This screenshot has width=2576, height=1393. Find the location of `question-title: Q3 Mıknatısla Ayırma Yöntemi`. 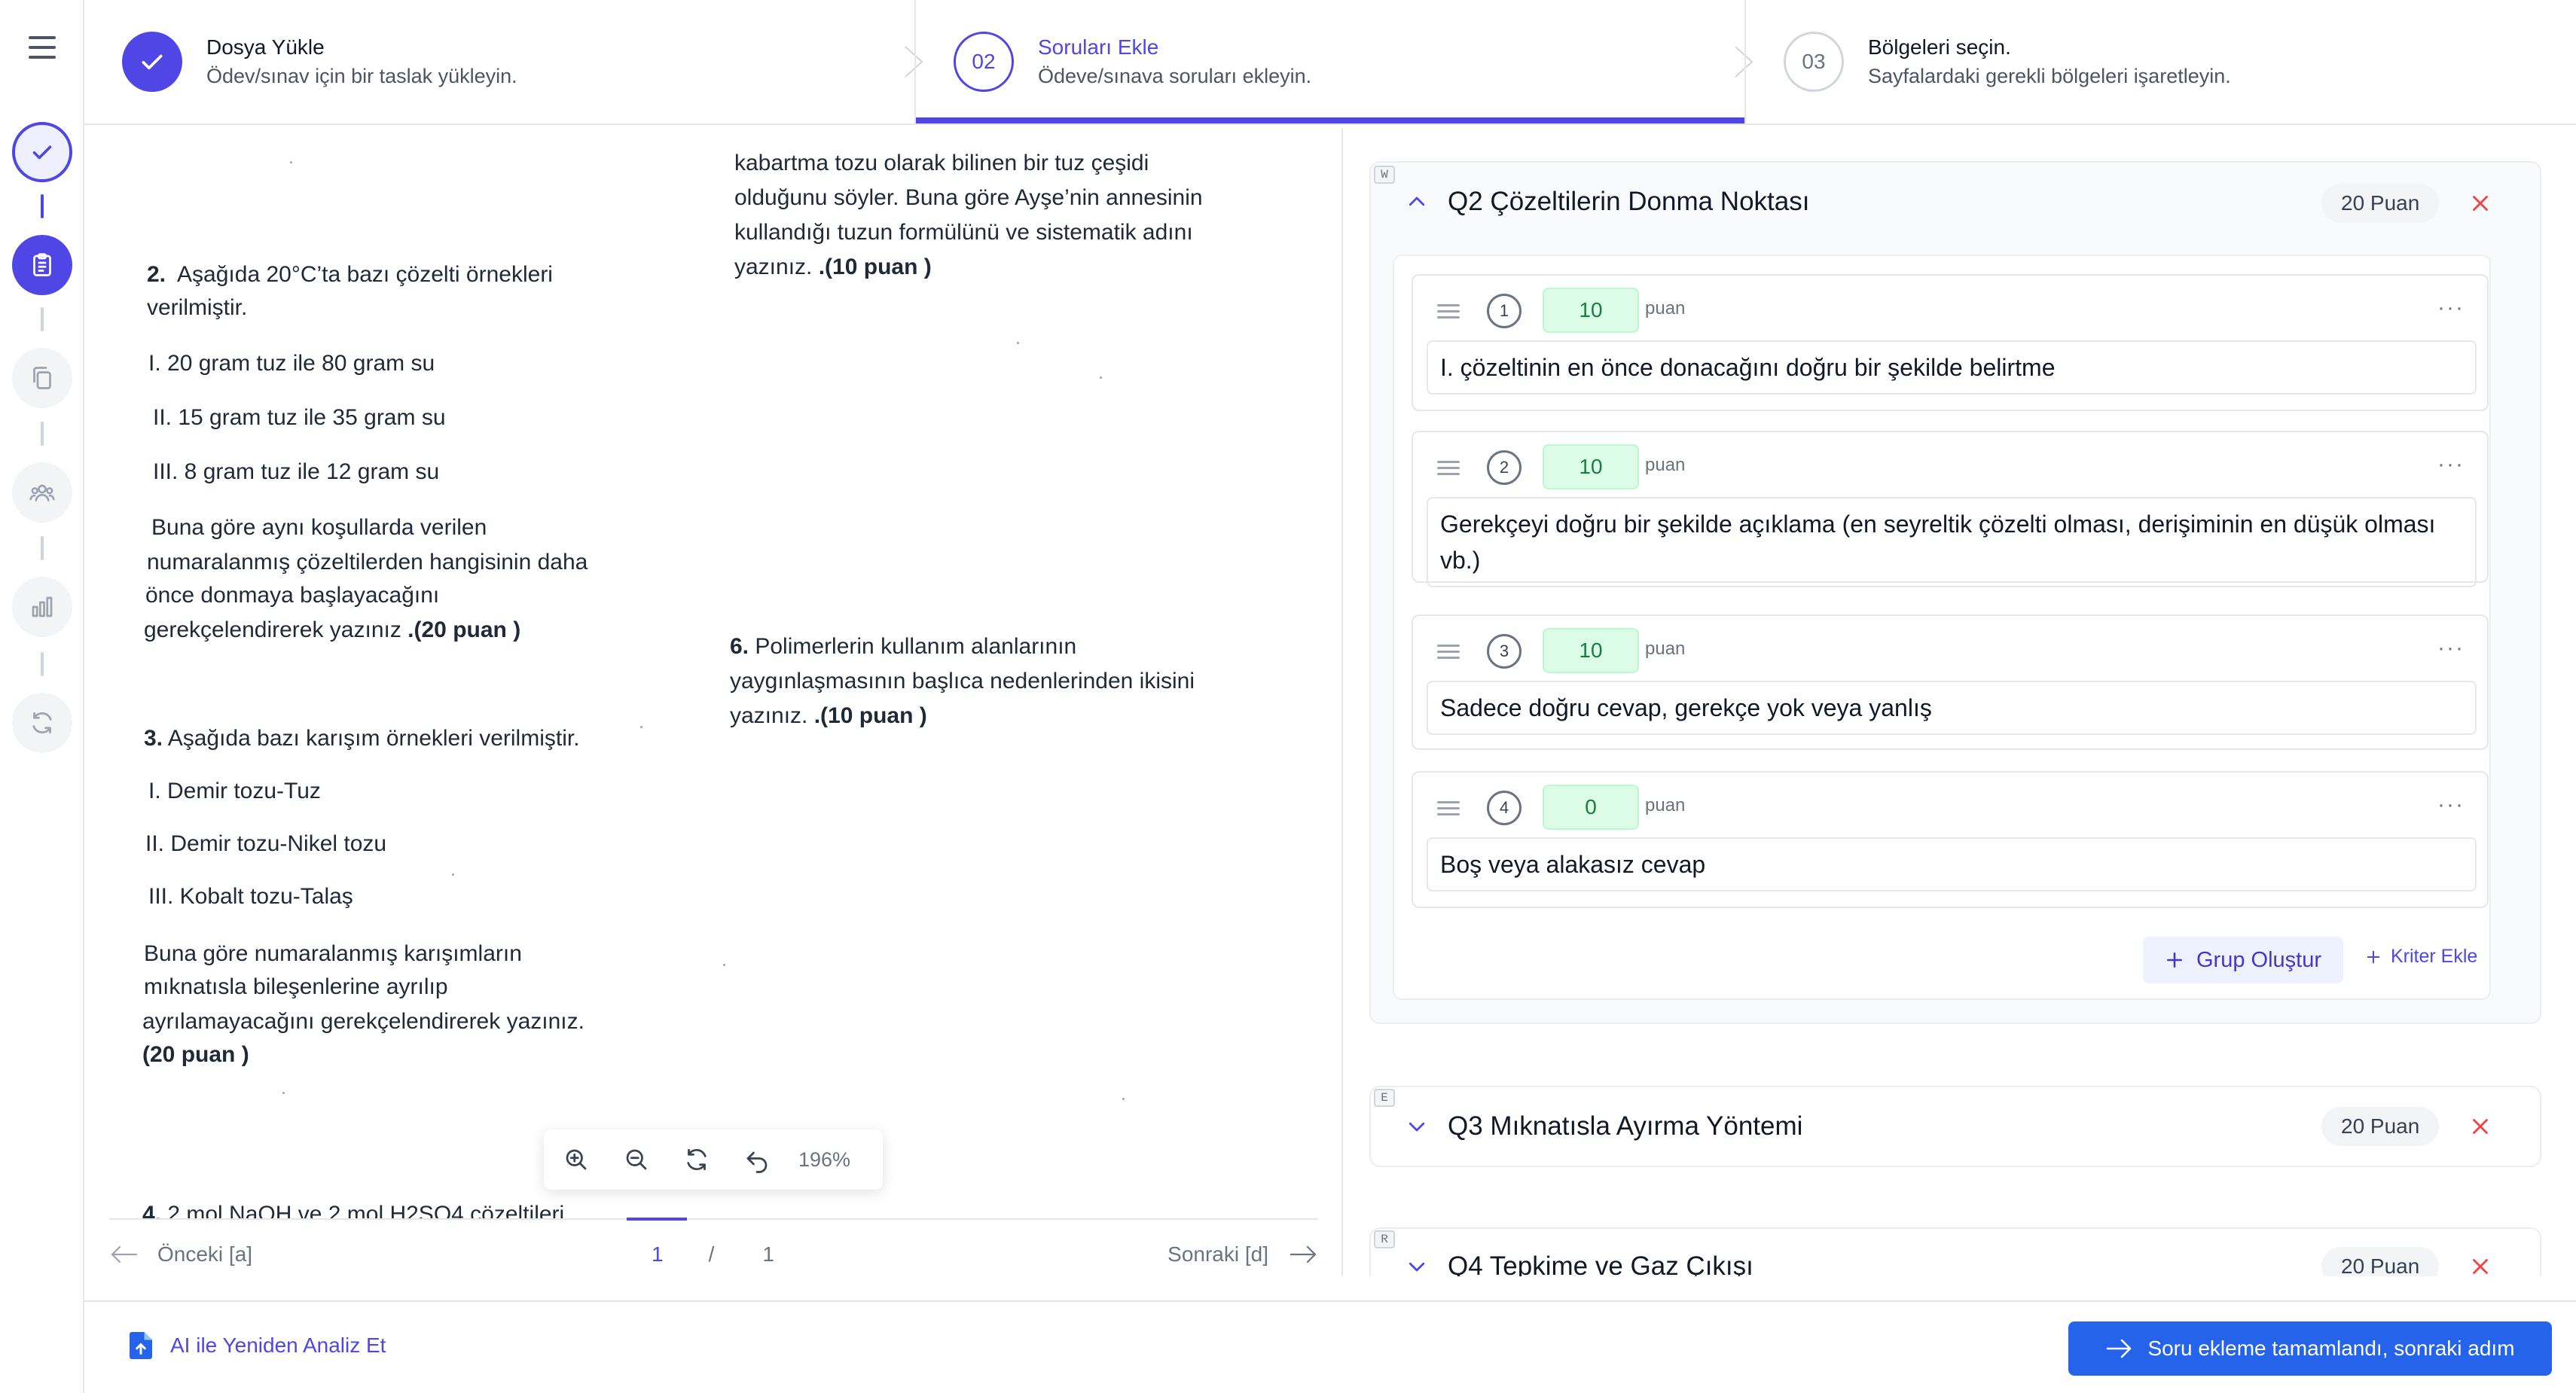

question-title: Q3 Mıknatısla Ayırma Yöntemi is located at coordinates (1625, 1126).